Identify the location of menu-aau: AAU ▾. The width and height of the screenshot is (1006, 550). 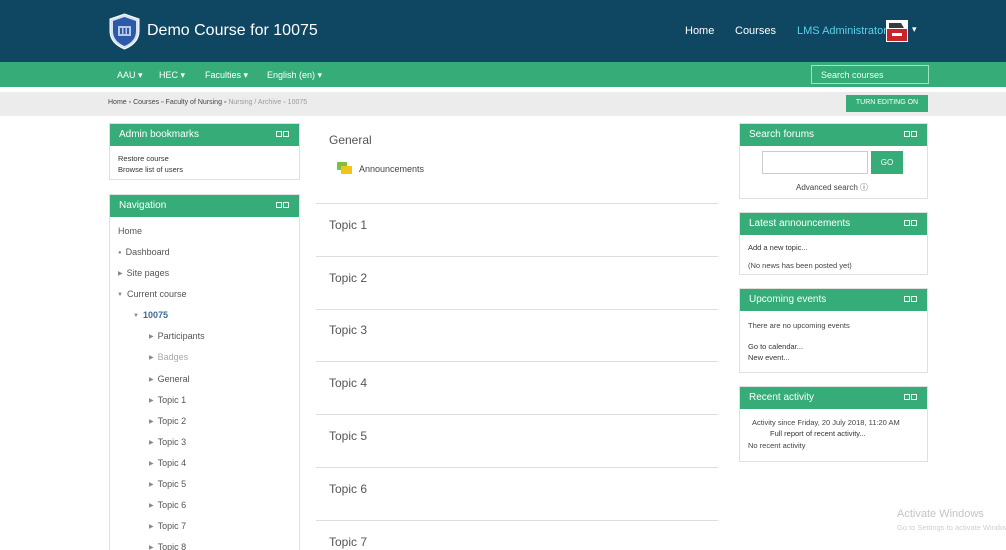
(130, 75).